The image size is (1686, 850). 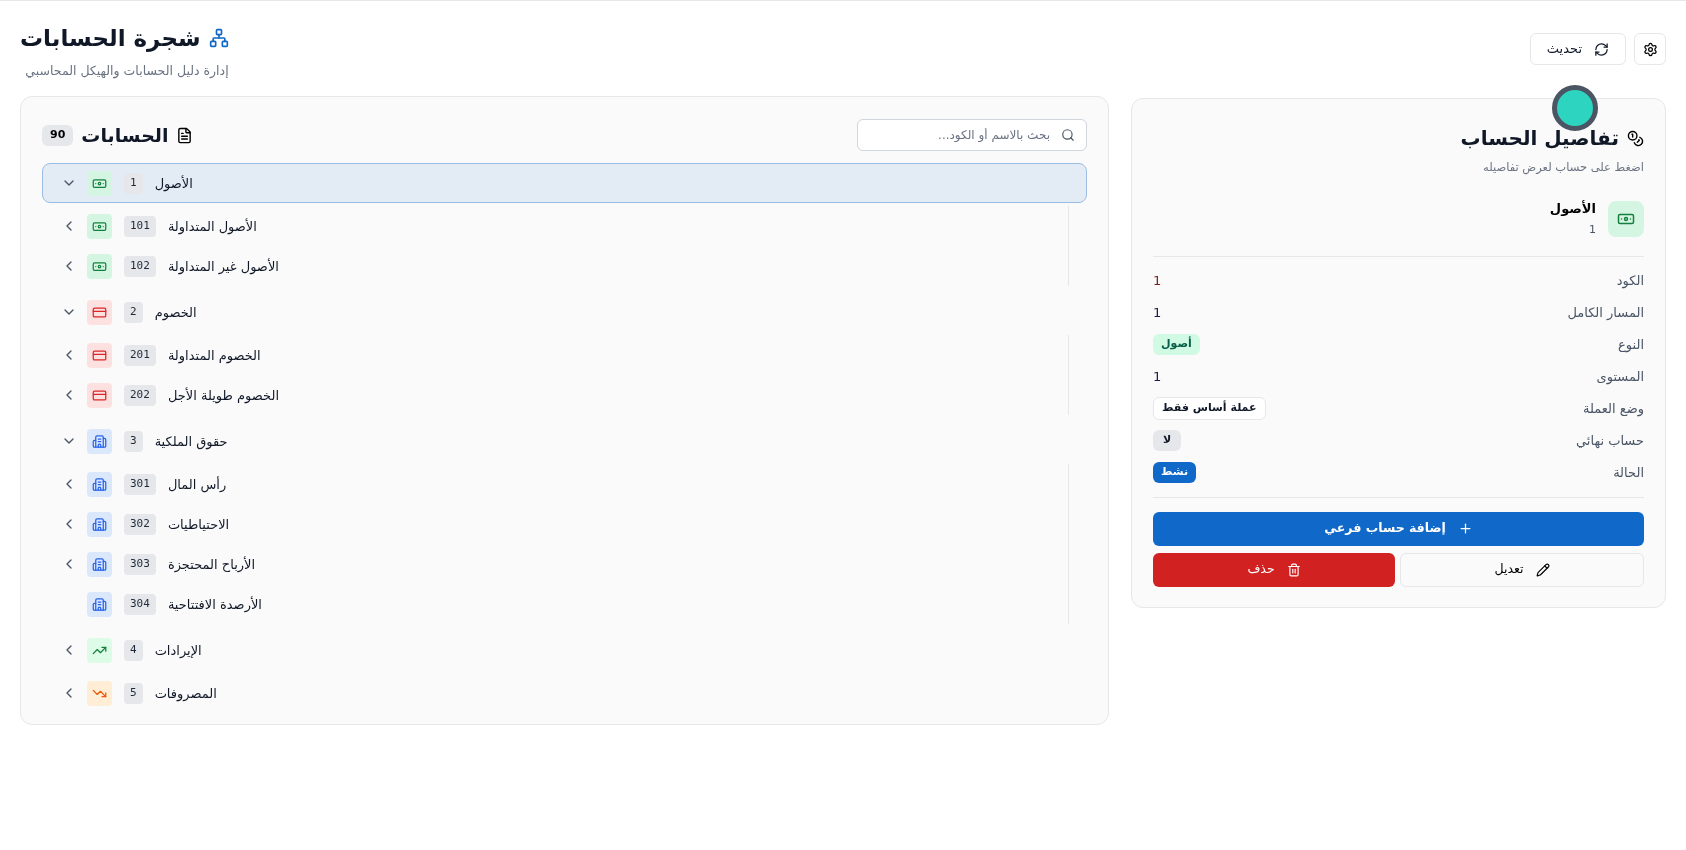 What do you see at coordinates (218, 38) in the screenshot?
I see `tree-structure-icon` at bounding box center [218, 38].